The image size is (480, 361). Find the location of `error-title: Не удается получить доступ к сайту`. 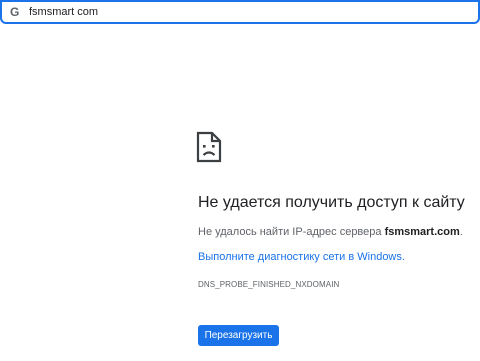

error-title: Не удается получить доступ к сайту is located at coordinates (331, 202).